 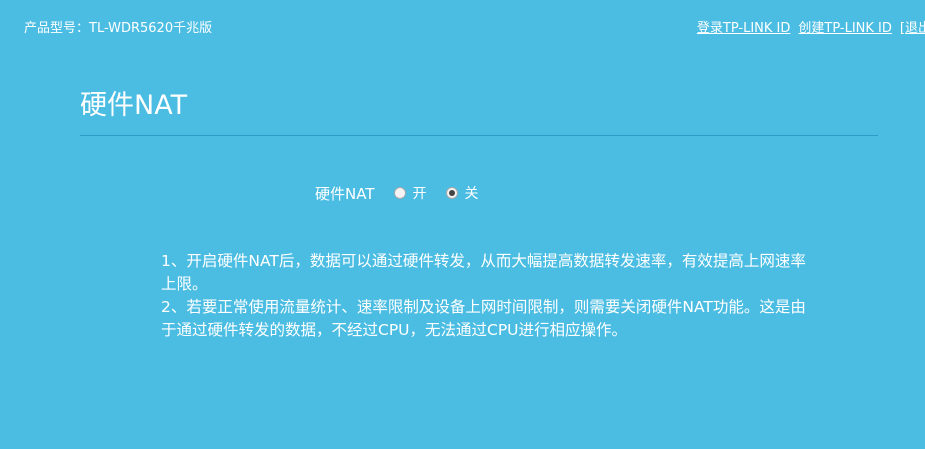 What do you see at coordinates (419, 193) in the screenshot?
I see `radio-on-label: 开` at bounding box center [419, 193].